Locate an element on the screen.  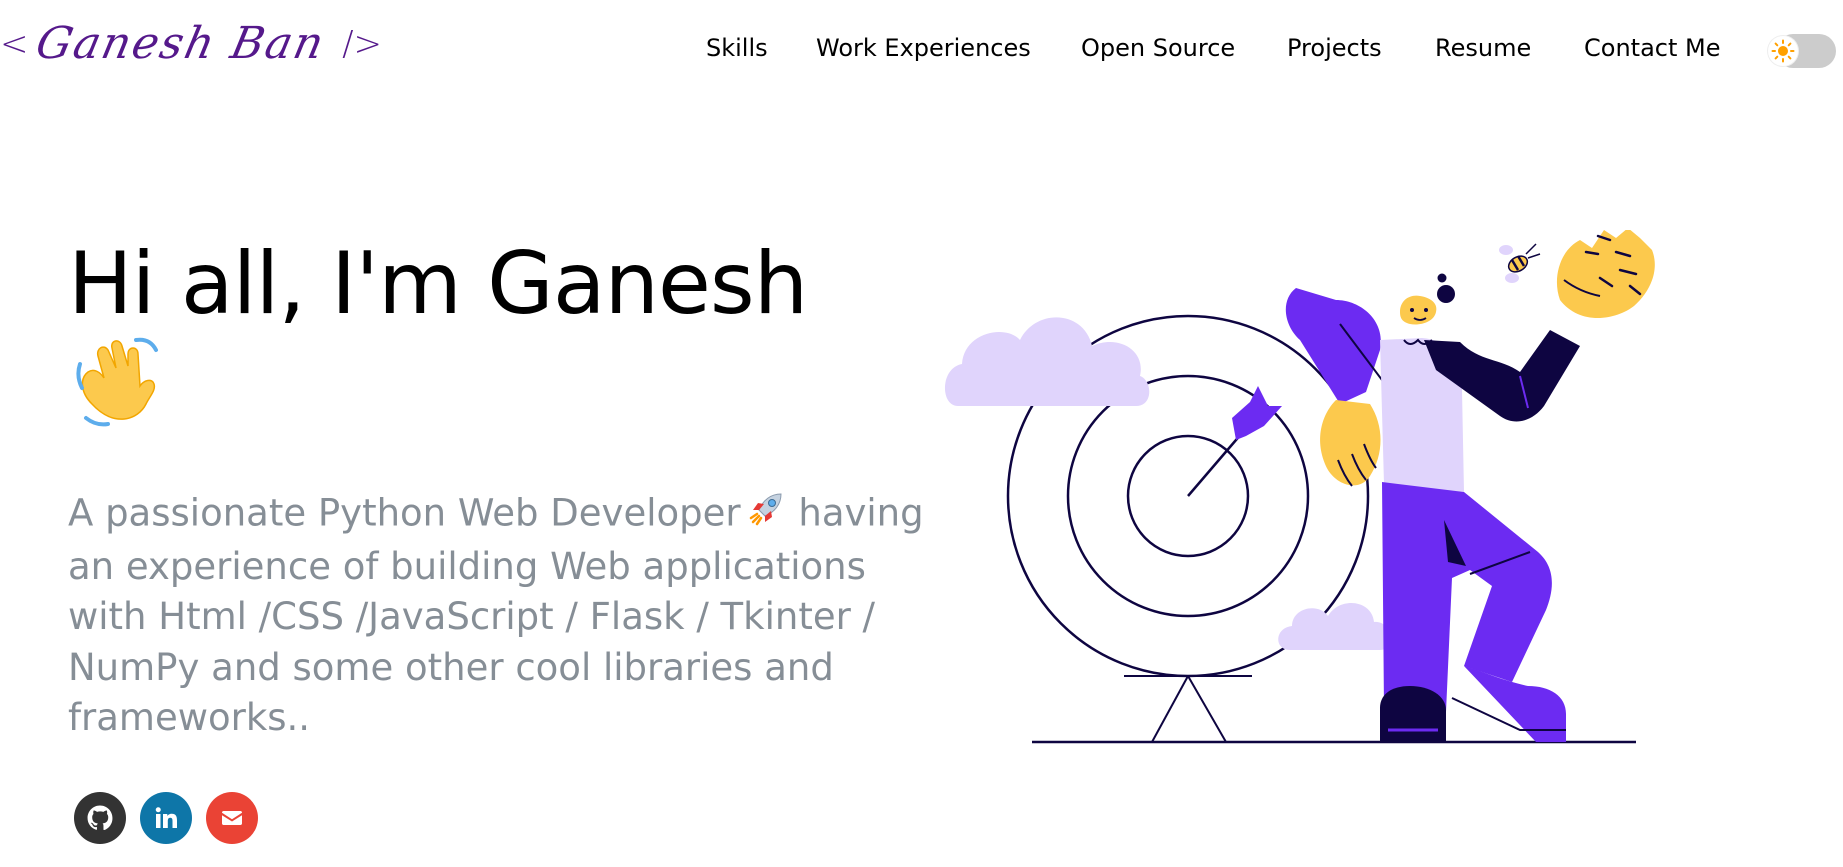
nav-resume: Resume is located at coordinates (1483, 48).